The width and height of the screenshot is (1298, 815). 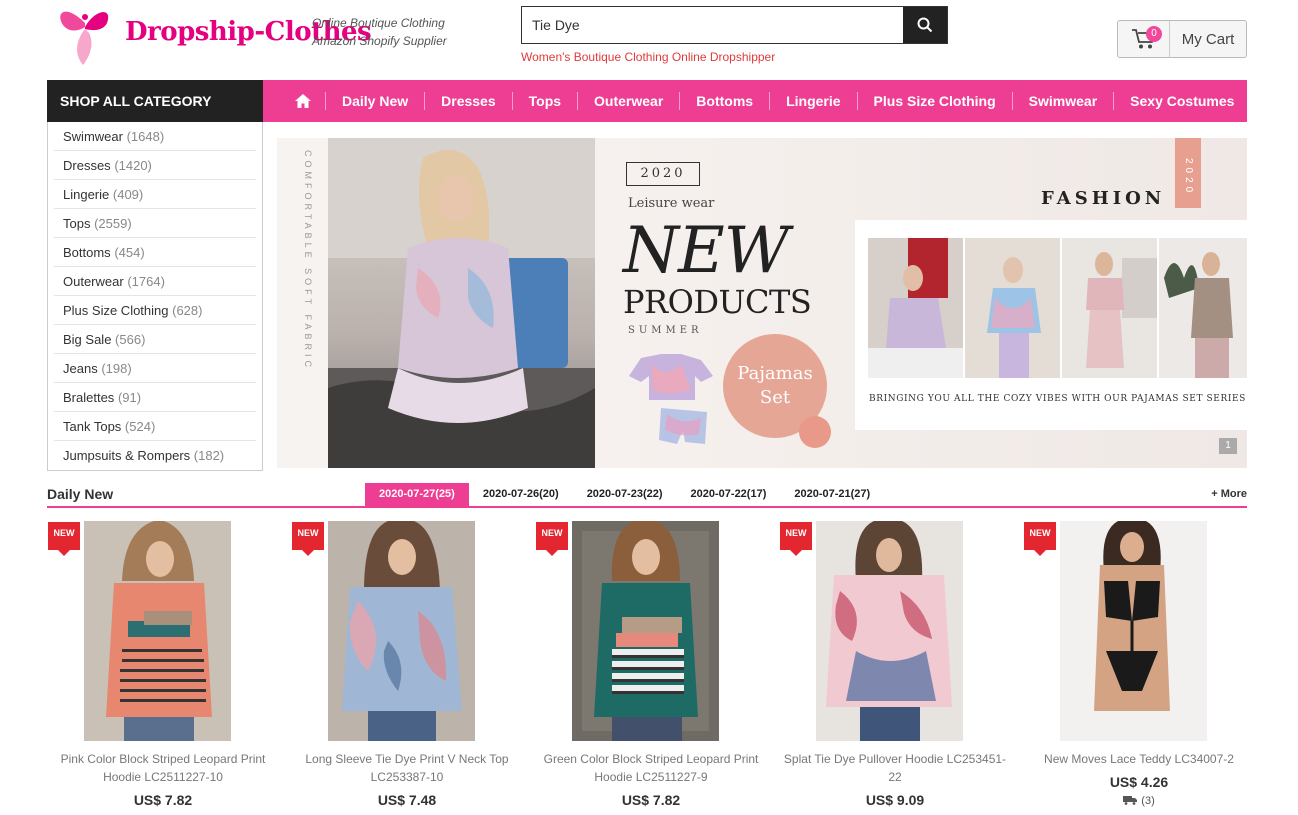 I want to click on banner-fashion: FASHION, so click(x=1103, y=198).